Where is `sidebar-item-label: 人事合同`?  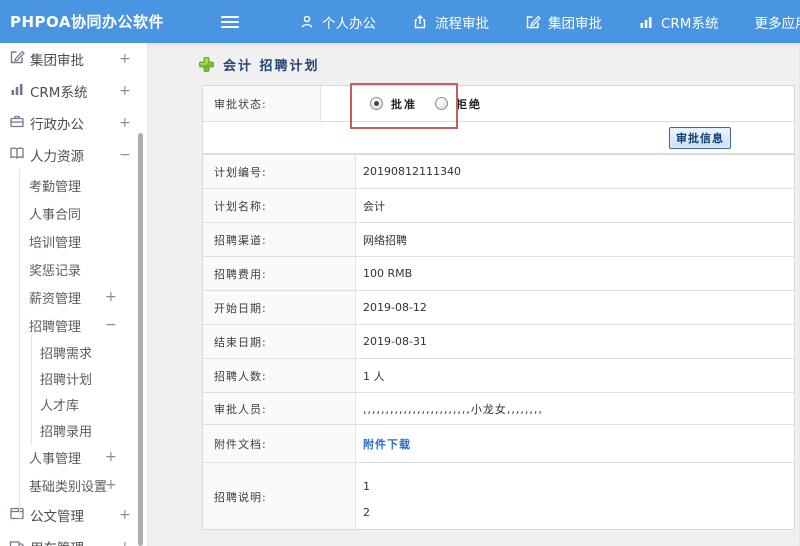
sidebar-item-label: 人事合同 is located at coordinates (55, 215).